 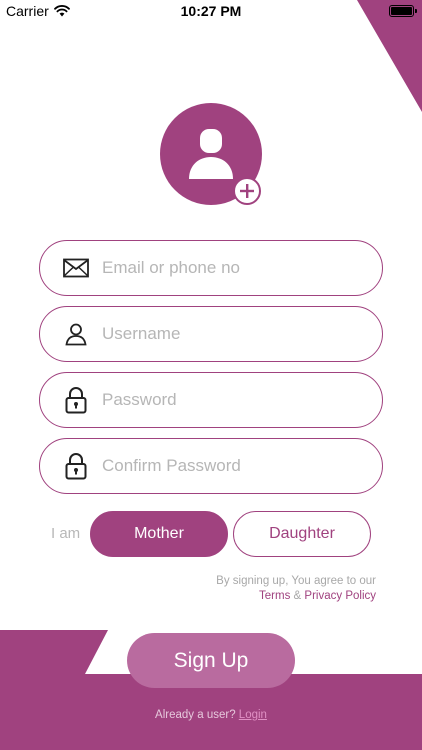 I want to click on plus-icon, so click(x=247, y=191).